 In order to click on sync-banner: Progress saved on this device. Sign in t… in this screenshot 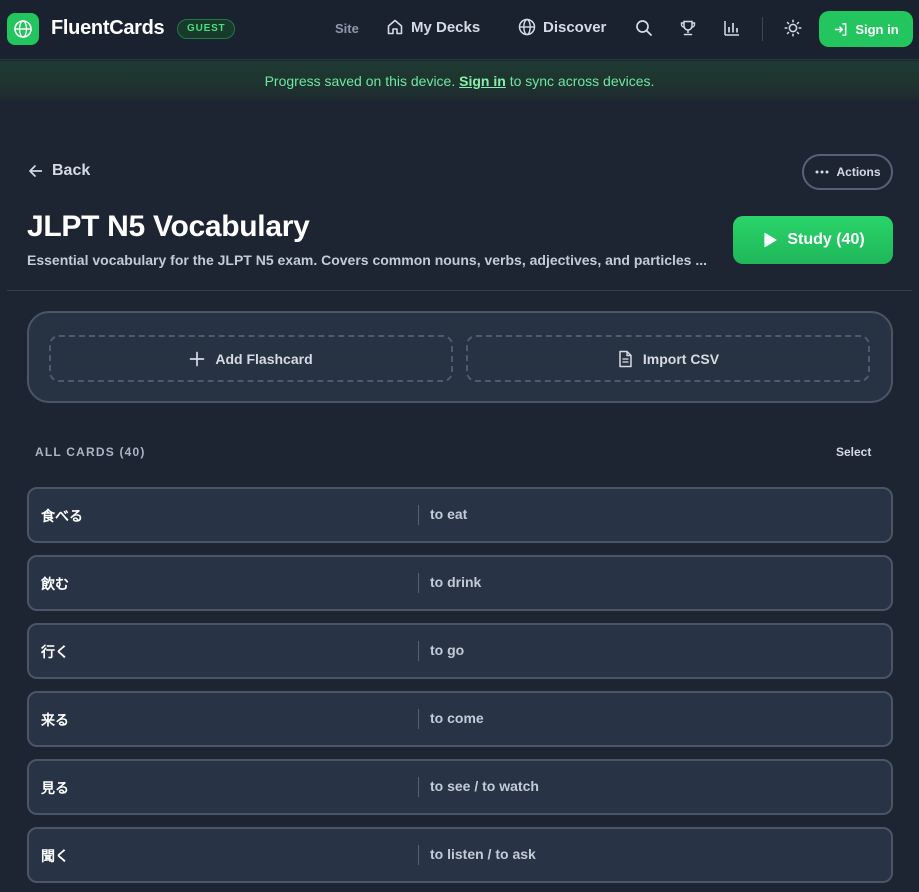, I will do `click(459, 81)`.